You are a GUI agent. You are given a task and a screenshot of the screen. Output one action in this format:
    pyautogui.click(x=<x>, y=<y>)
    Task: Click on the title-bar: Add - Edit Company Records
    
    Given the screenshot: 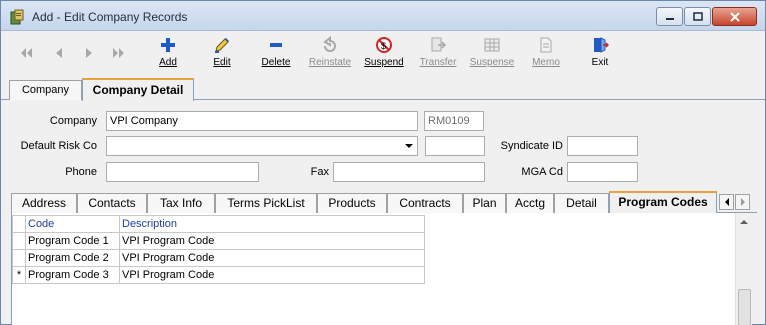 What is the action you would take?
    pyautogui.click(x=383, y=16)
    